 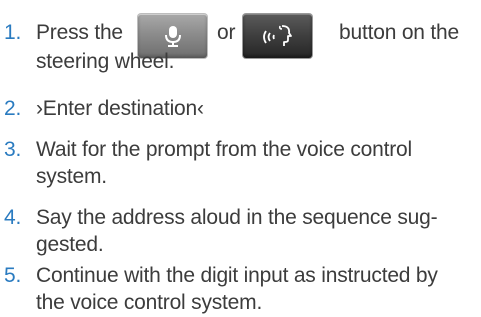 What do you see at coordinates (149, 302) in the screenshot?
I see `step-text-line: the voice control system.` at bounding box center [149, 302].